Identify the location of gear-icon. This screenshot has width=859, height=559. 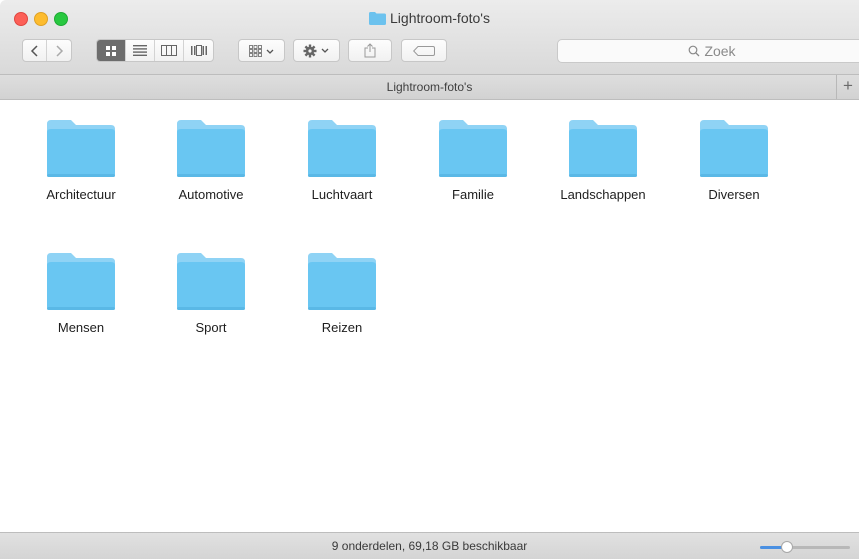
(315, 50).